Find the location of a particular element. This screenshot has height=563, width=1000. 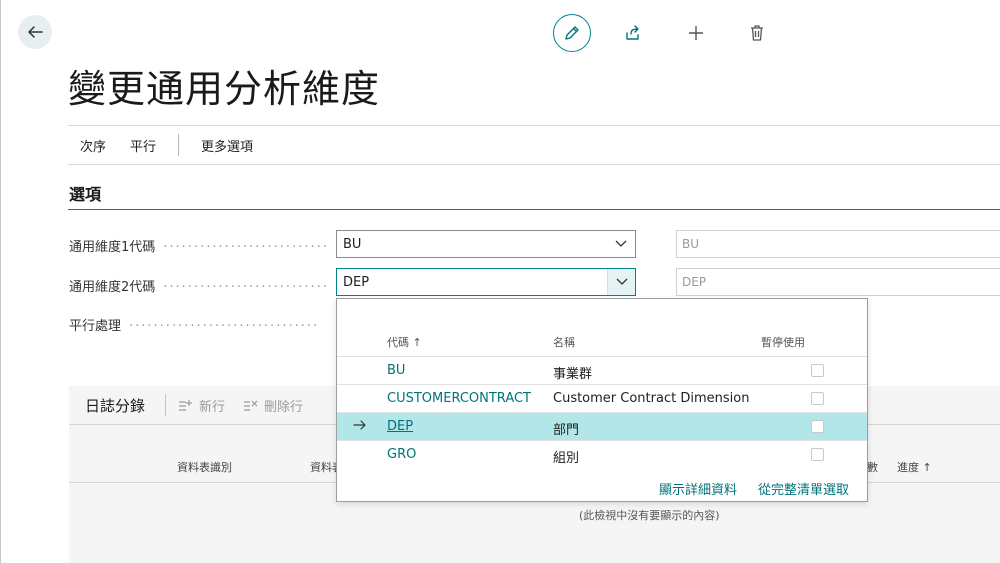

dd-row-selected: DEP 部門 is located at coordinates (602, 426).